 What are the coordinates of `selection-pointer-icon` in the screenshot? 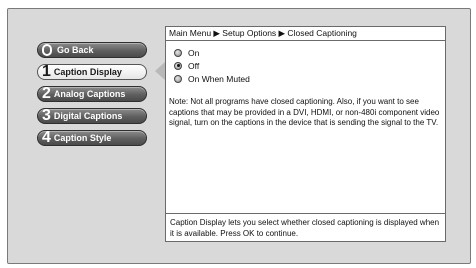 It's located at (160, 71).